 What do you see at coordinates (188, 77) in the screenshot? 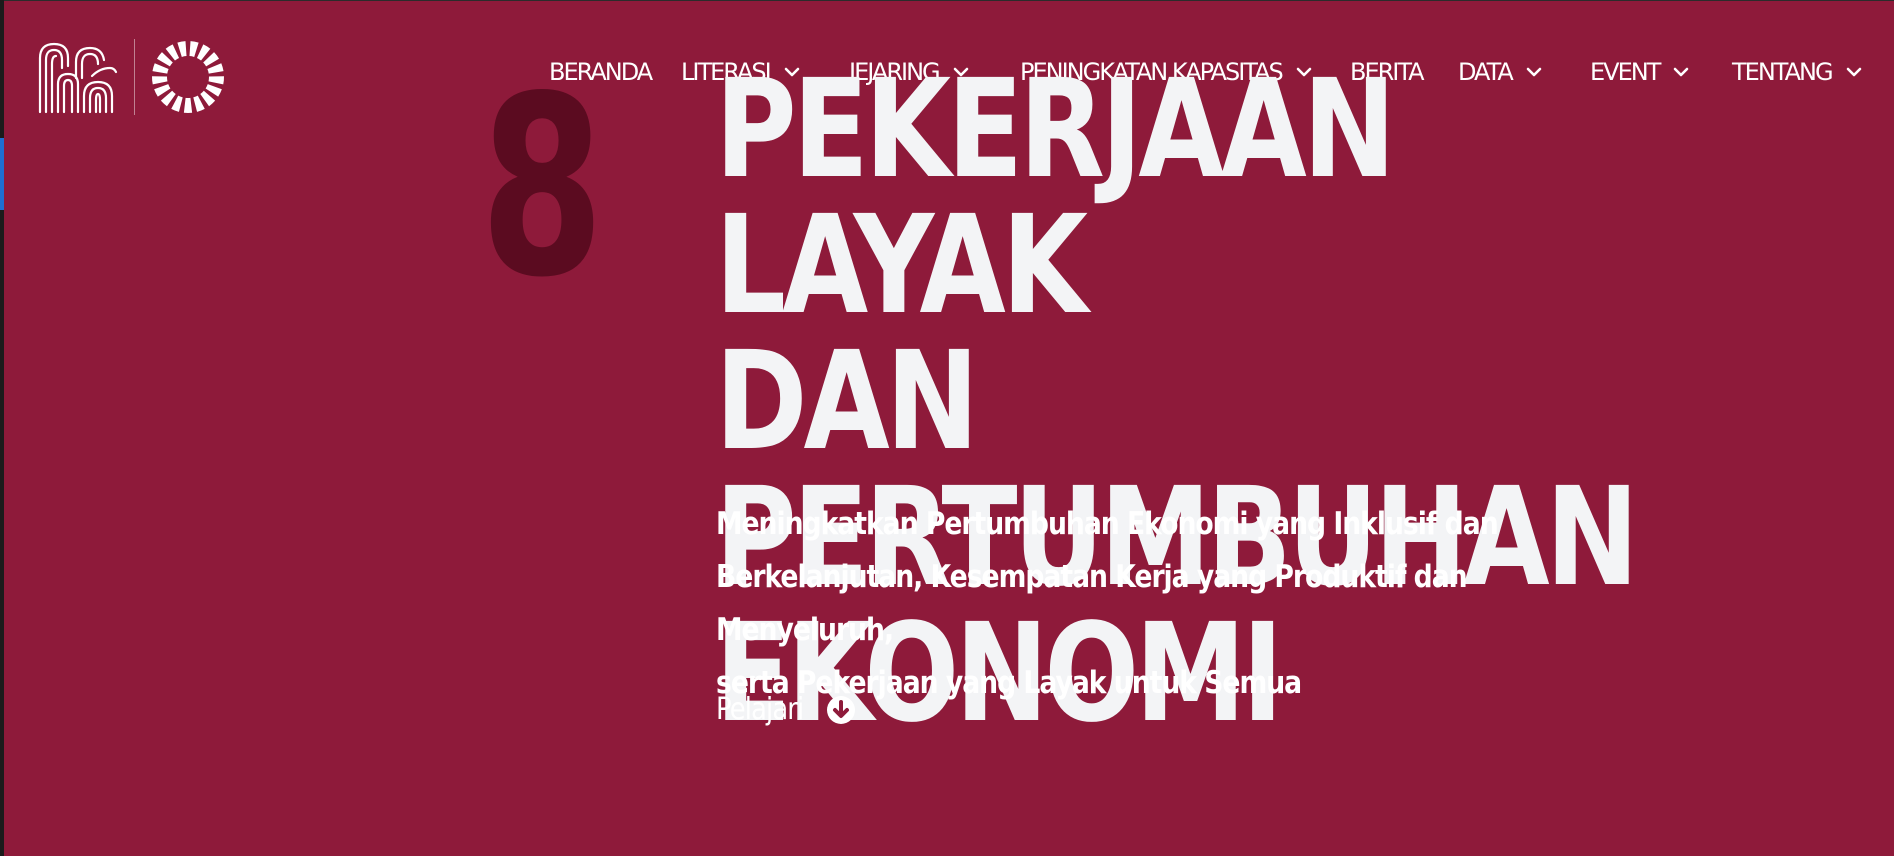
I see `sdg-wheel-icon` at bounding box center [188, 77].